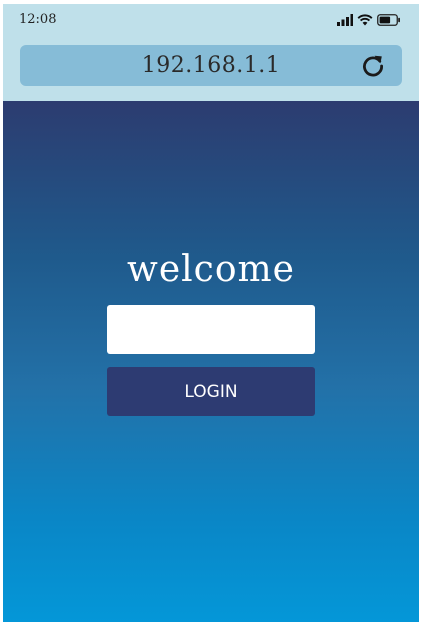  I want to click on address-bar: 192.168.1.1, so click(211, 65).